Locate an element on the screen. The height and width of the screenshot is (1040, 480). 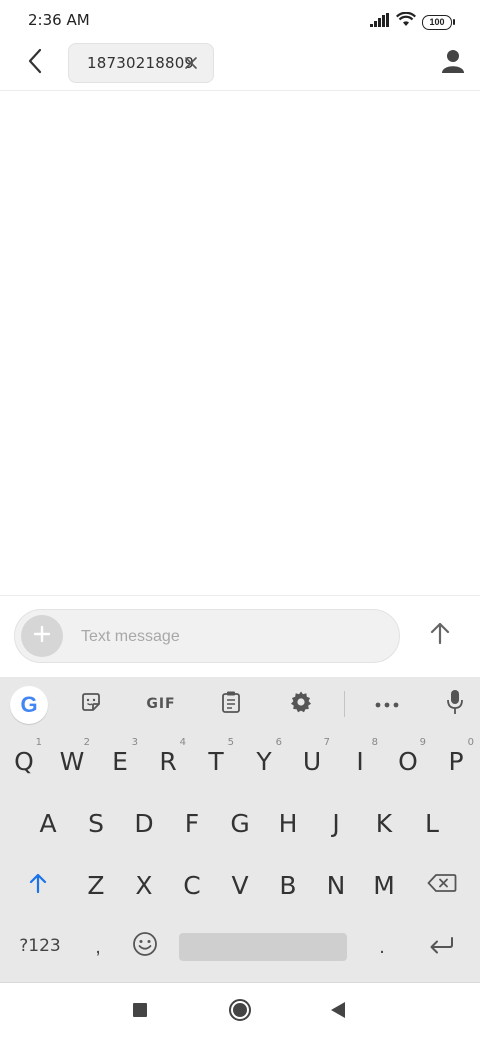
key-y: Y6 is located at coordinates (264, 761).